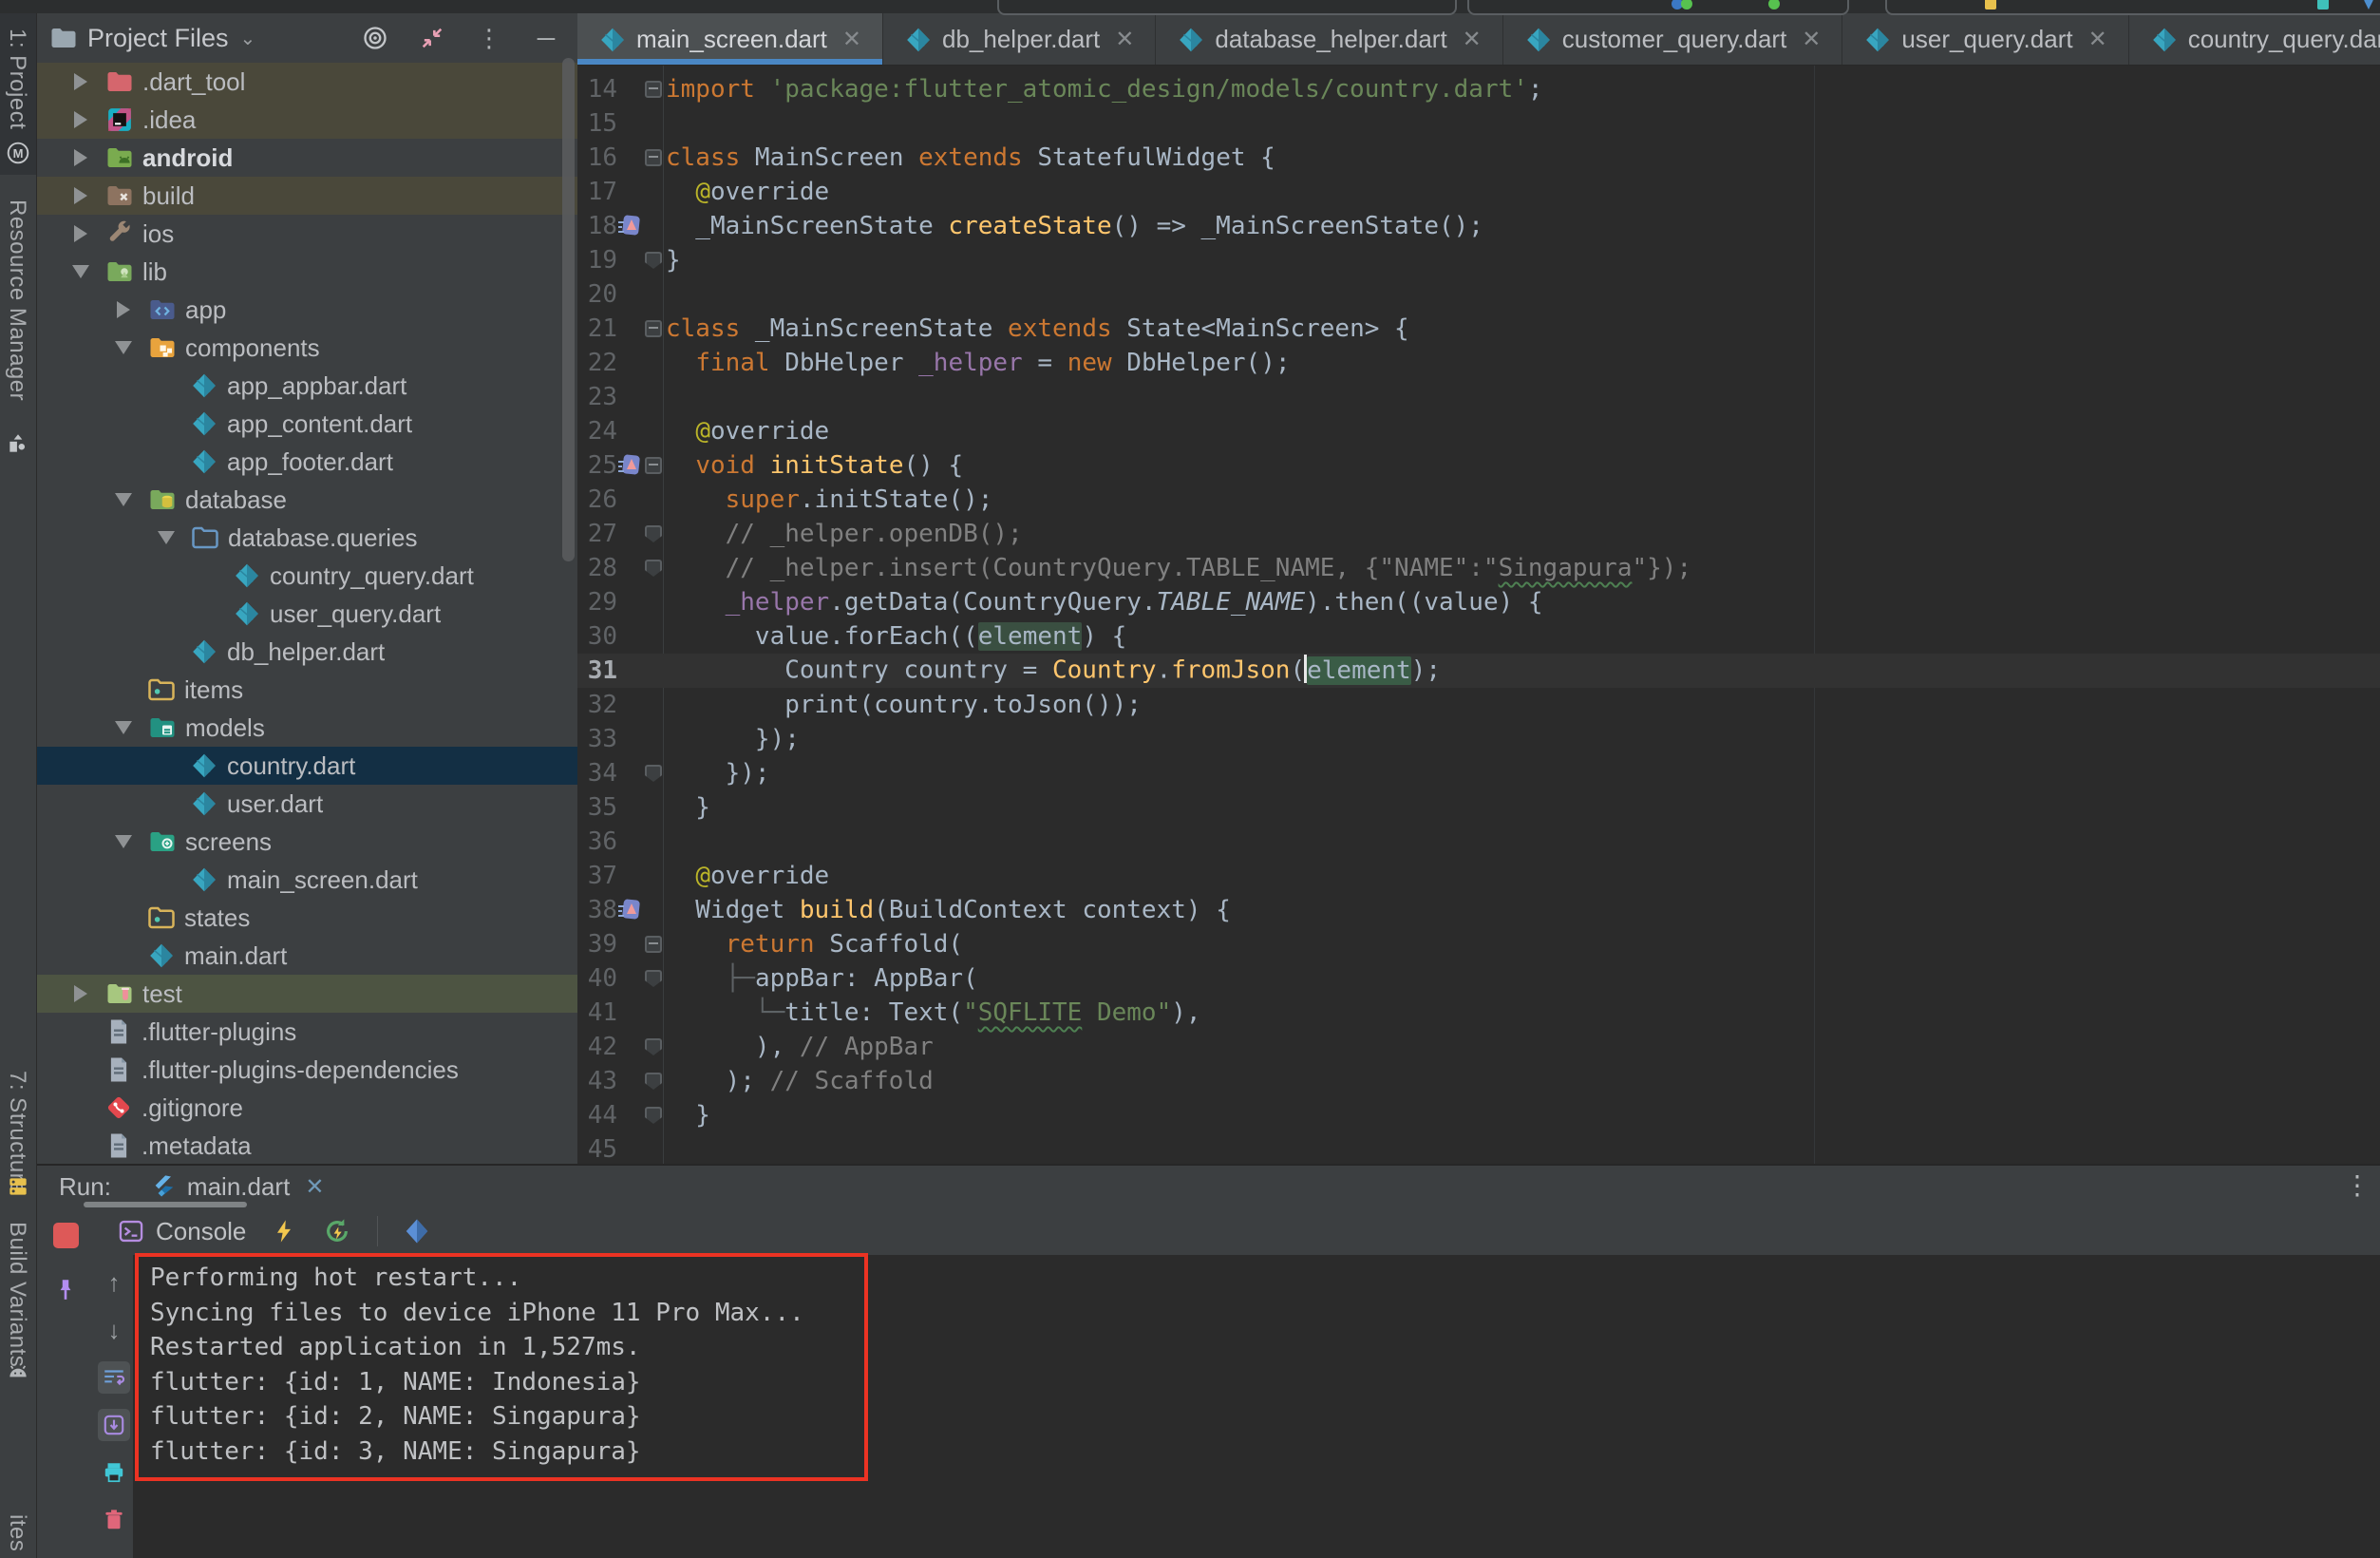  I want to click on code-line-30: 30 value.forEach((element) {, so click(1478, 636).